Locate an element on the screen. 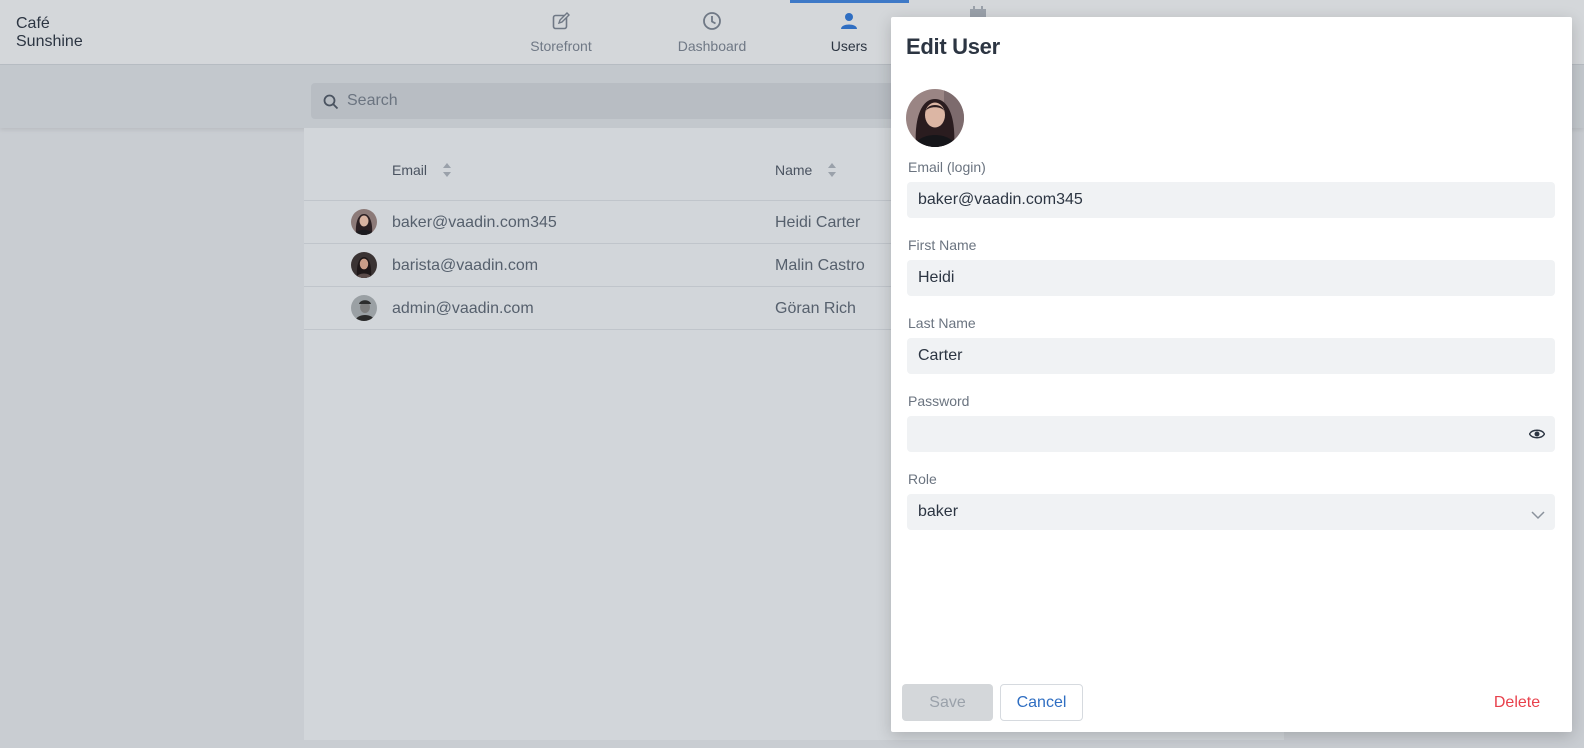 Image resolution: width=1584 pixels, height=748 pixels. row-name: Malin Castro is located at coordinates (820, 265).